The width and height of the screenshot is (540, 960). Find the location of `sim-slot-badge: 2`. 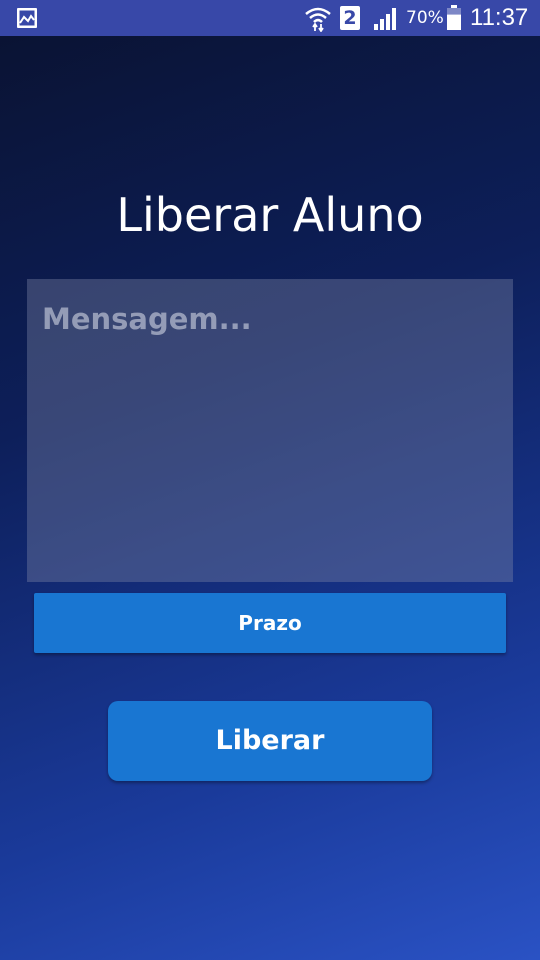

sim-slot-badge: 2 is located at coordinates (350, 18).